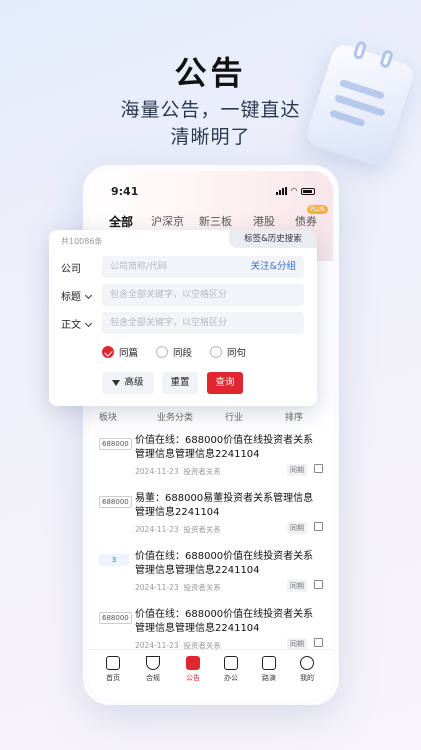  What do you see at coordinates (108, 416) in the screenshot?
I see `filter-plate: 板块` at bounding box center [108, 416].